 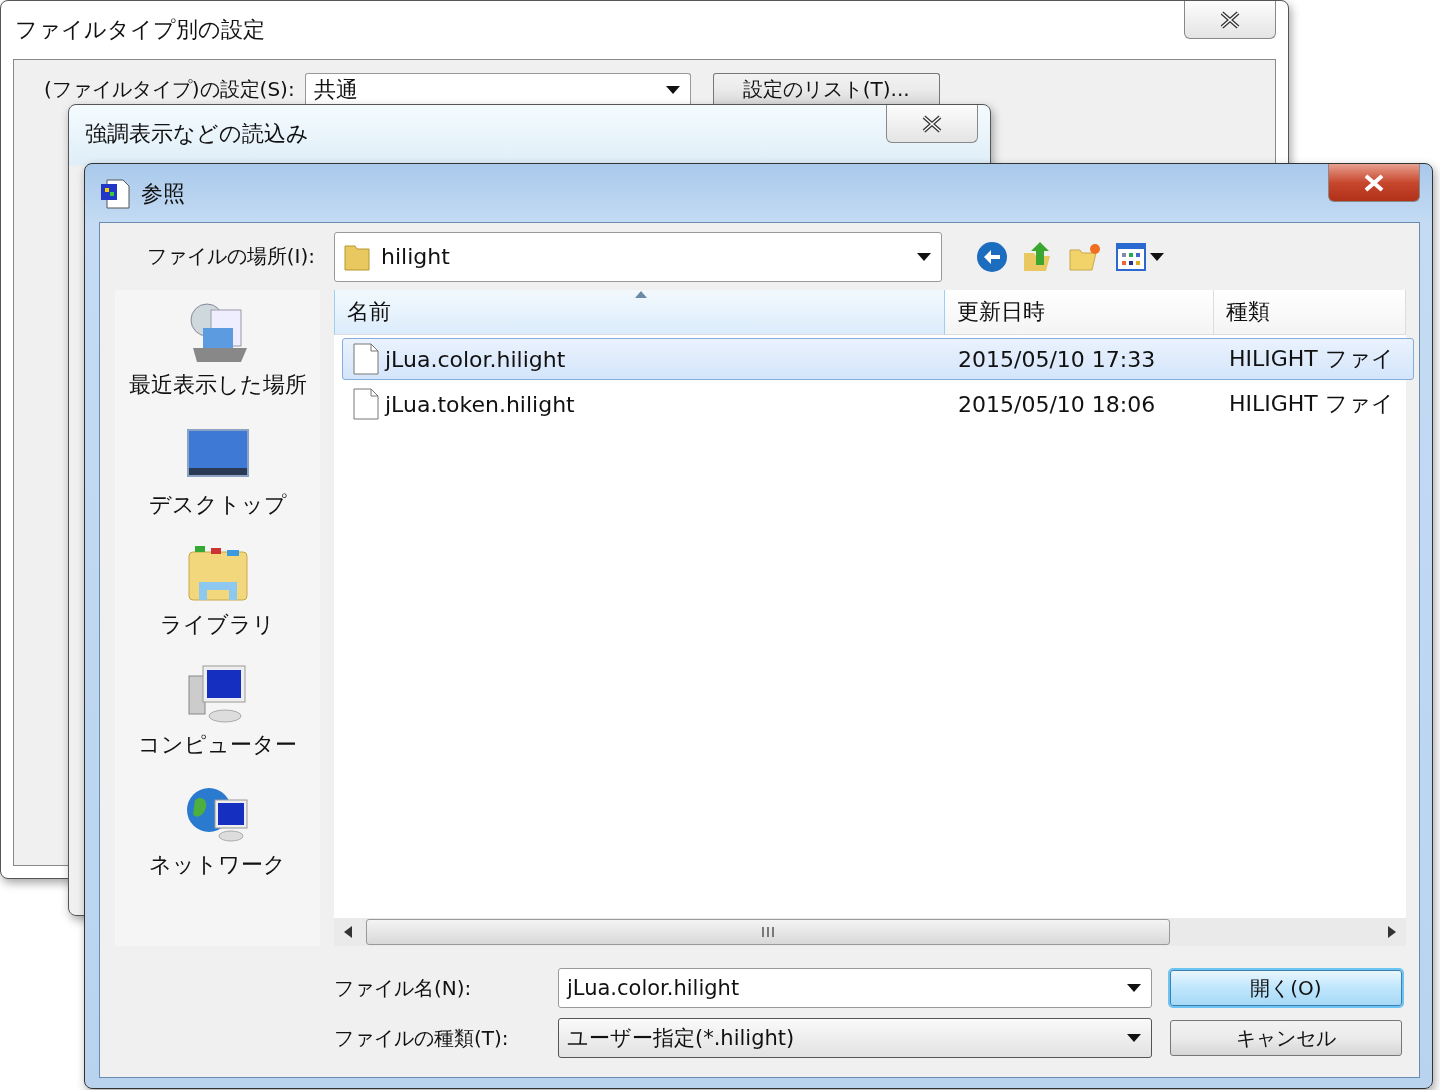 I want to click on modified-cell-text: 2015/05/10 17:33, so click(x=1057, y=359).